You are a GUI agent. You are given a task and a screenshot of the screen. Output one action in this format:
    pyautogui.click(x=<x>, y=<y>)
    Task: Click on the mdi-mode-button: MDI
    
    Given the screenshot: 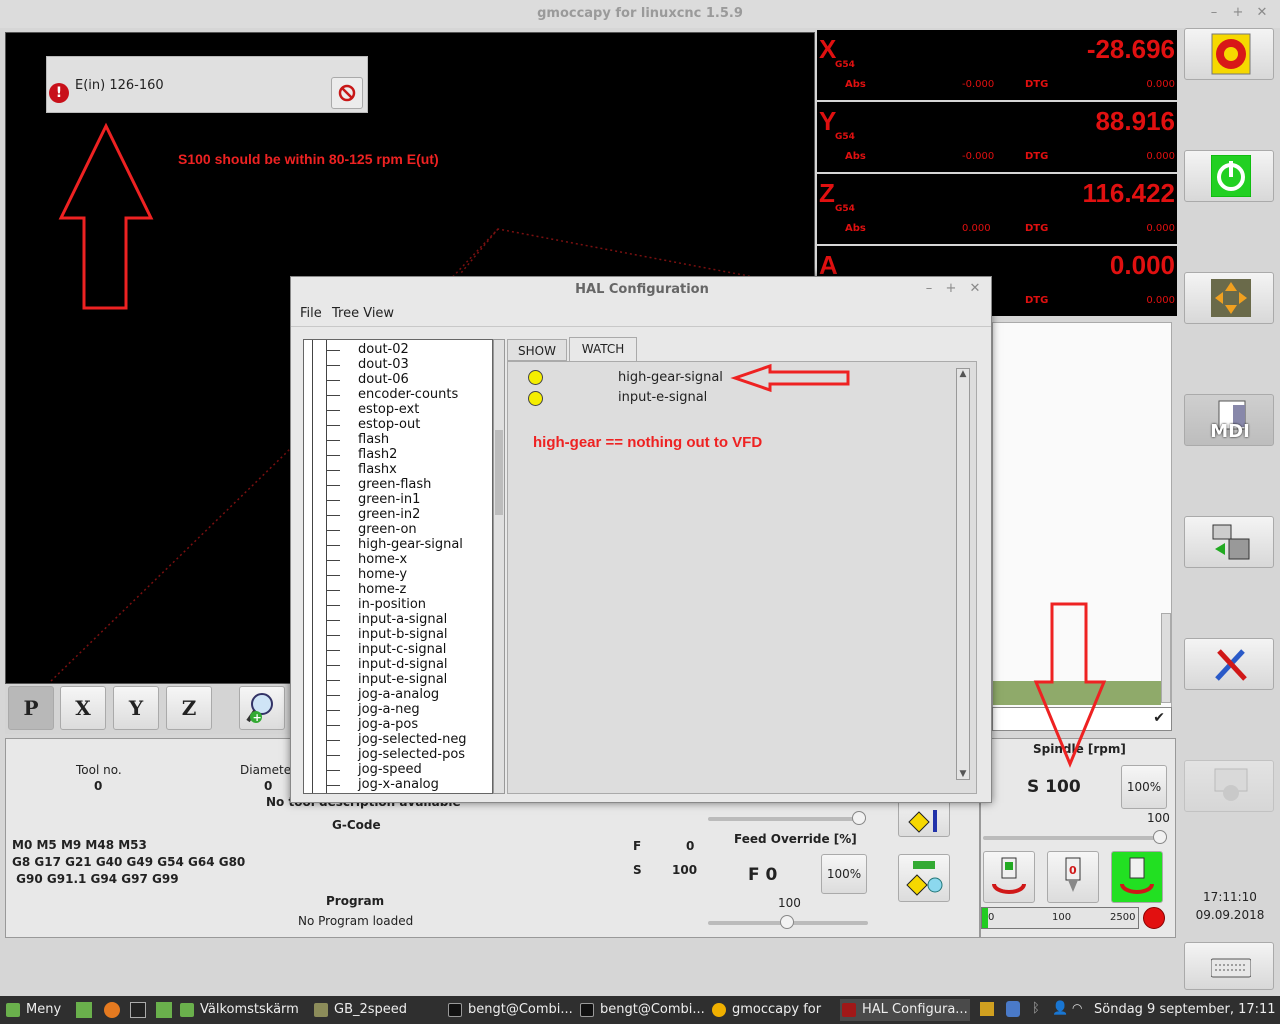 What is the action you would take?
    pyautogui.click(x=1229, y=420)
    